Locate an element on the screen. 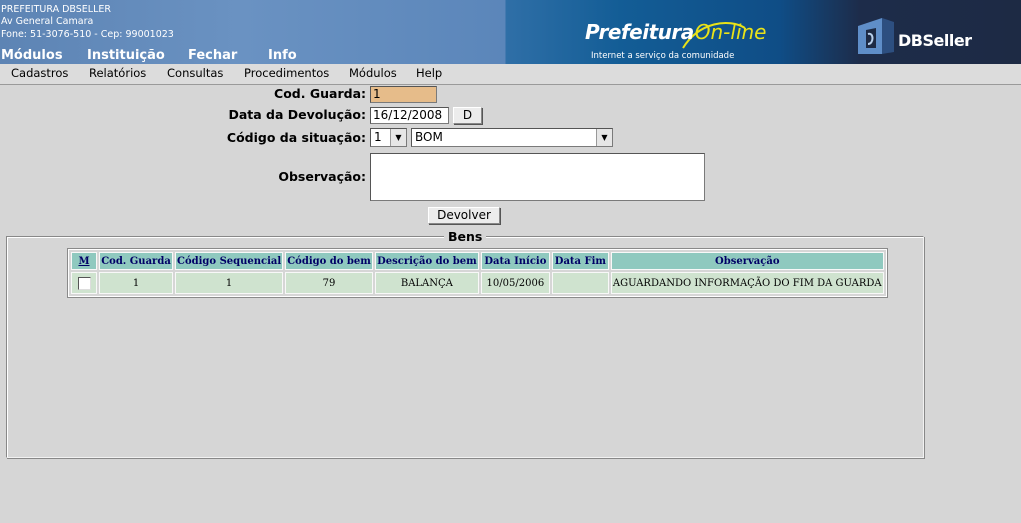  menu-cadastros: Cadastros is located at coordinates (39, 73).